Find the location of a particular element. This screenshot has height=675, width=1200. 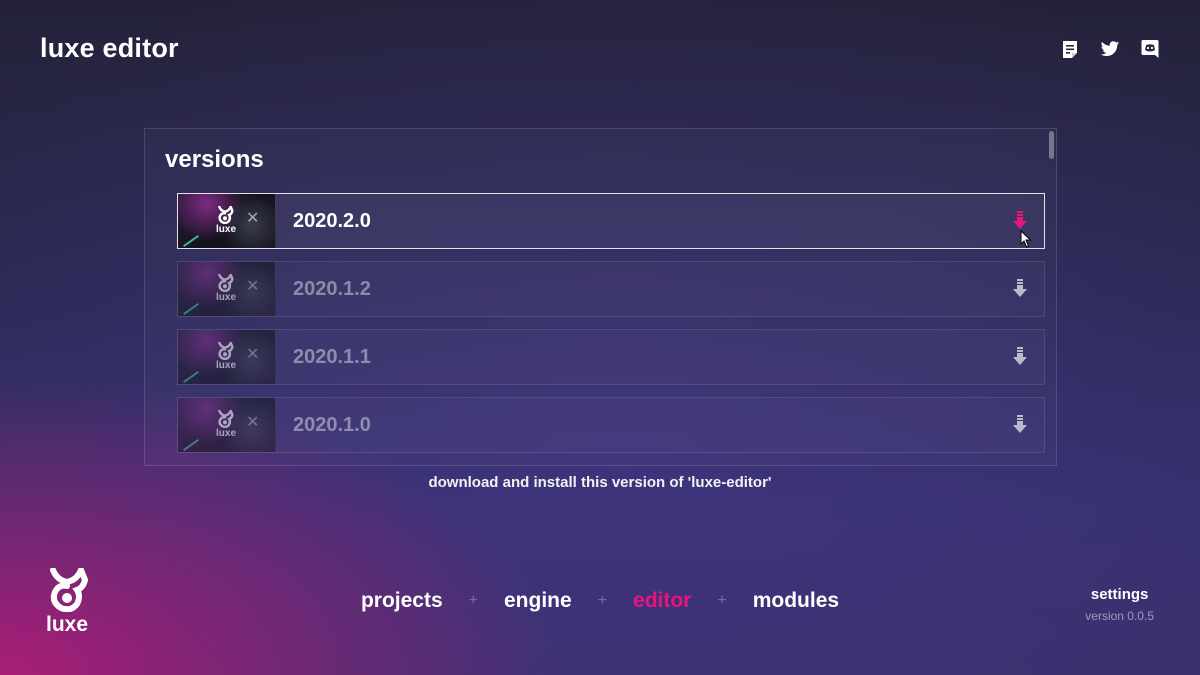

discord-icon is located at coordinates (1150, 49).